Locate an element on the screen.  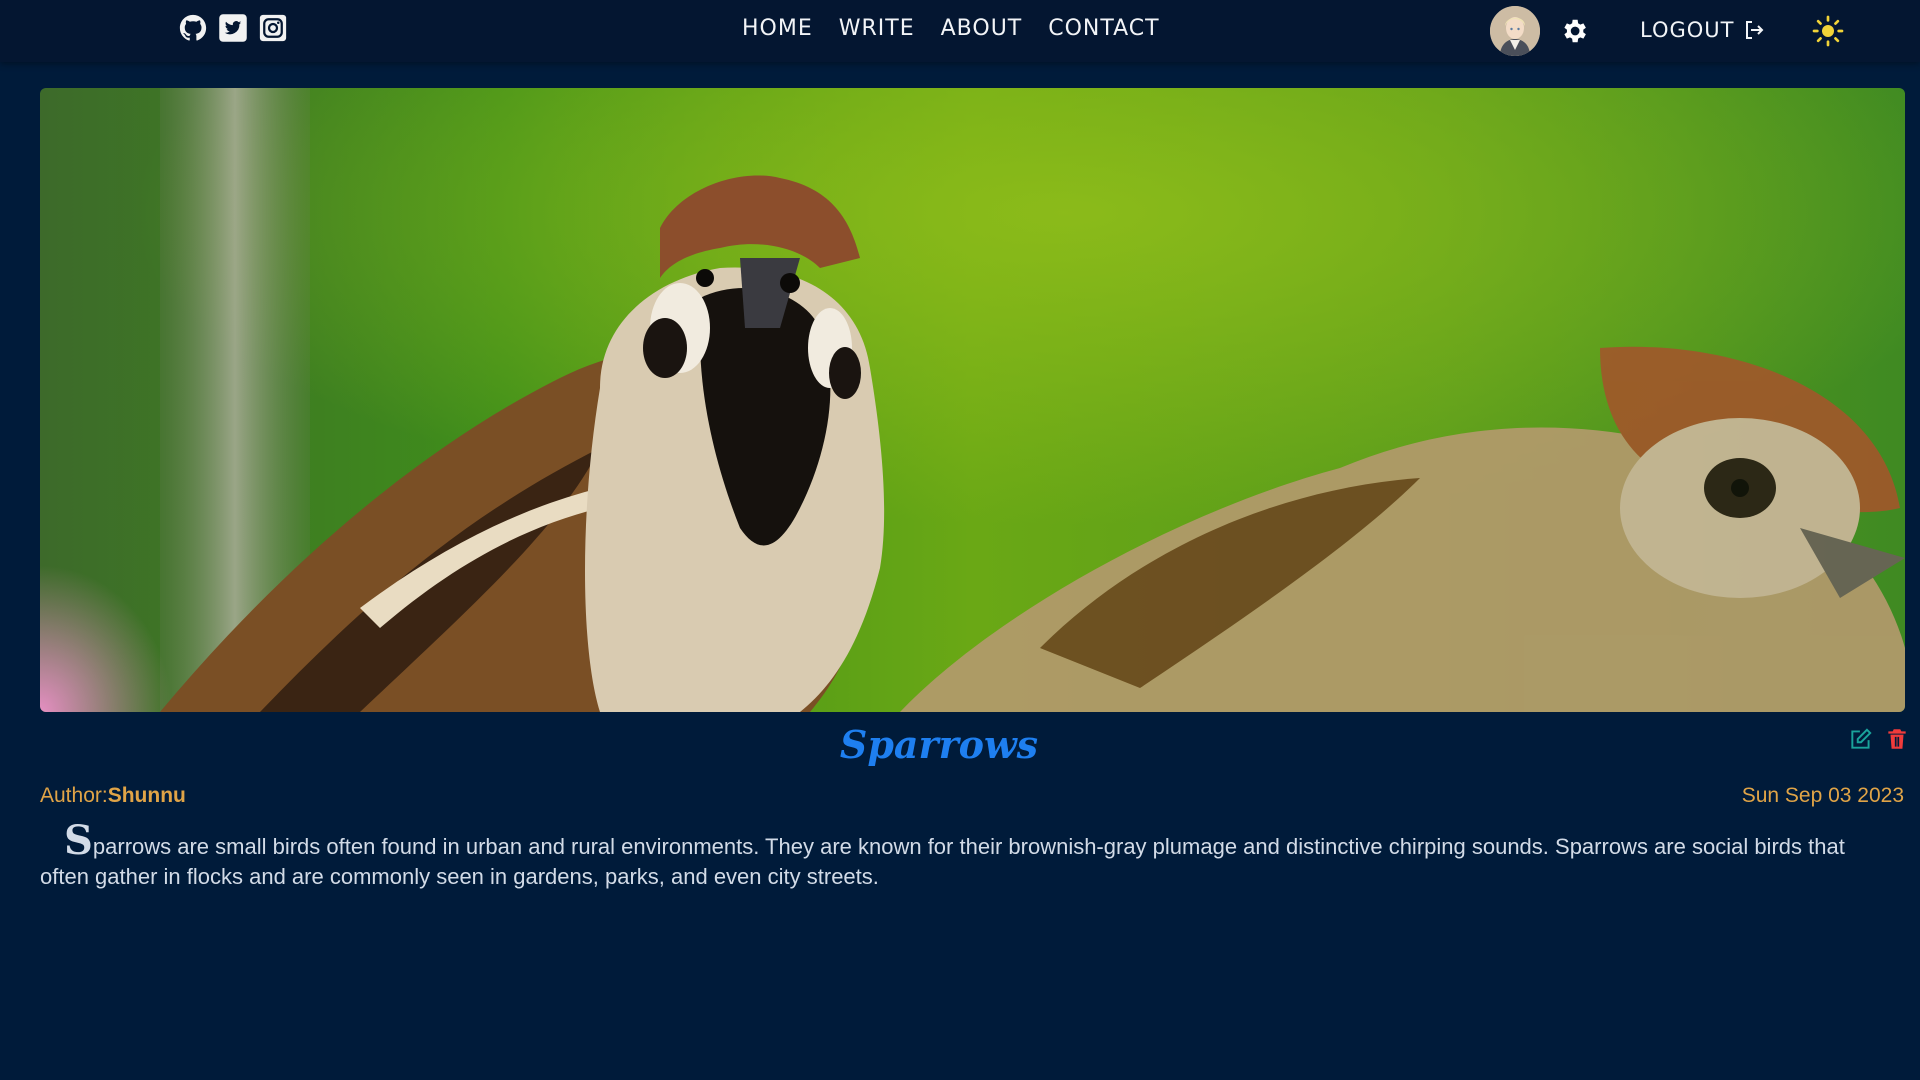
logout-button: LOGOUT is located at coordinates (1703, 30).